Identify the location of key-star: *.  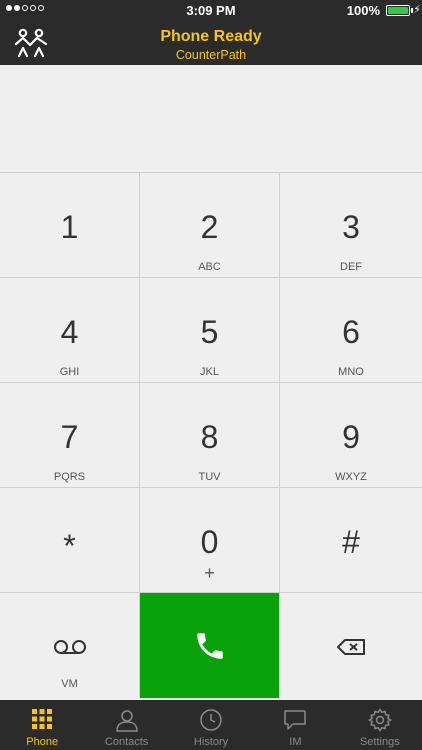
(70, 540).